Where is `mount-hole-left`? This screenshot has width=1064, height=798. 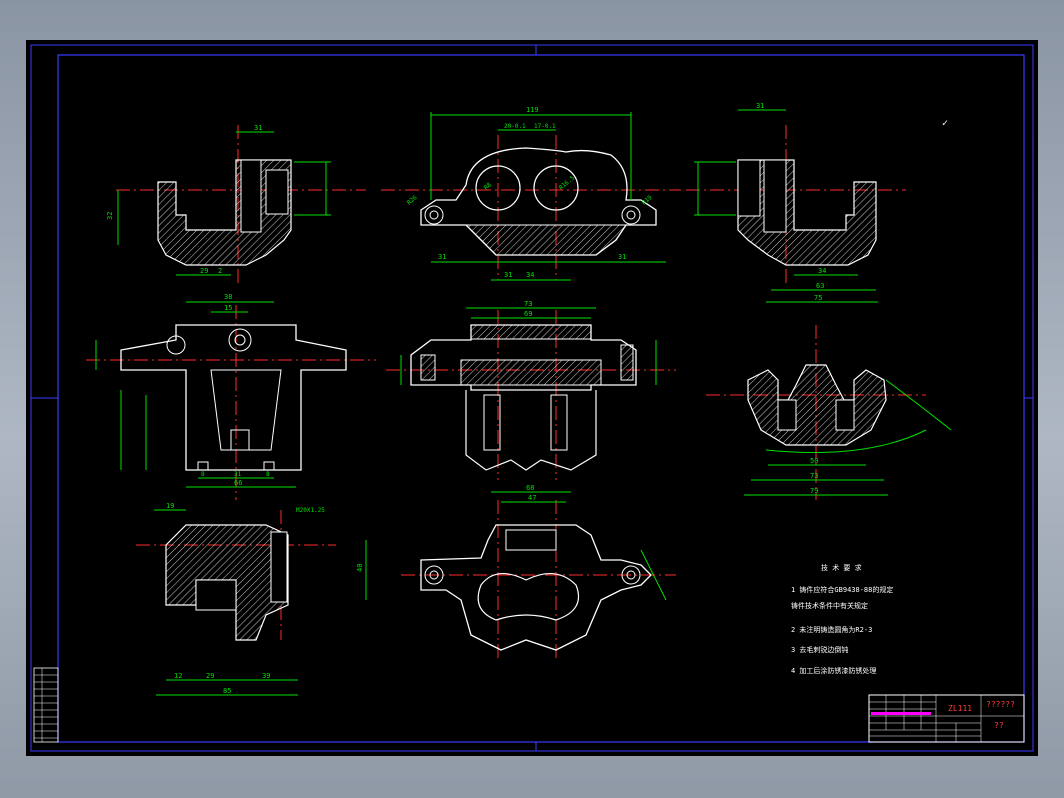
mount-hole-left is located at coordinates (434, 215).